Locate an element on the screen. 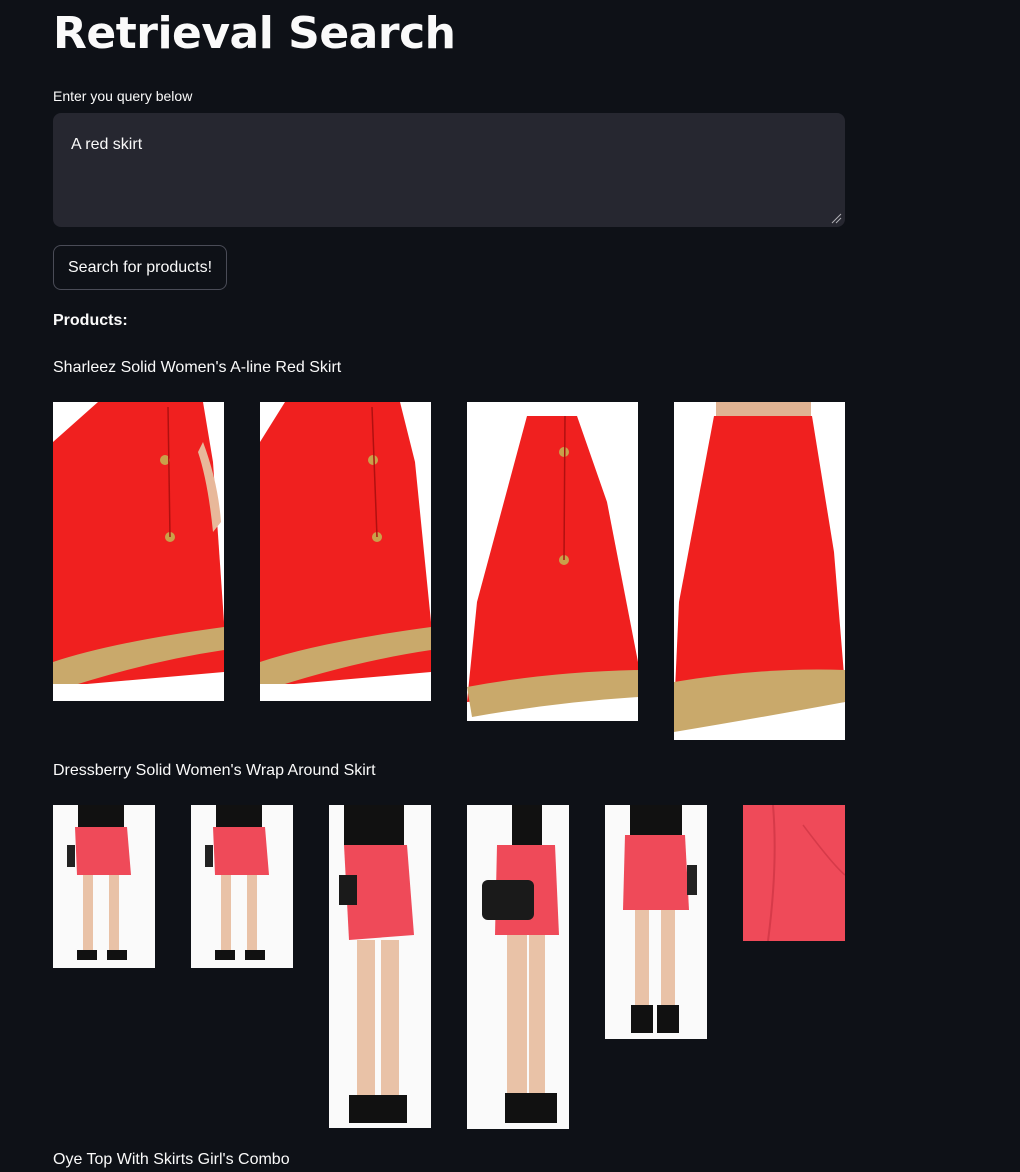 The height and width of the screenshot is (1172, 1020). page-title: Retrieval Search is located at coordinates (254, 33).